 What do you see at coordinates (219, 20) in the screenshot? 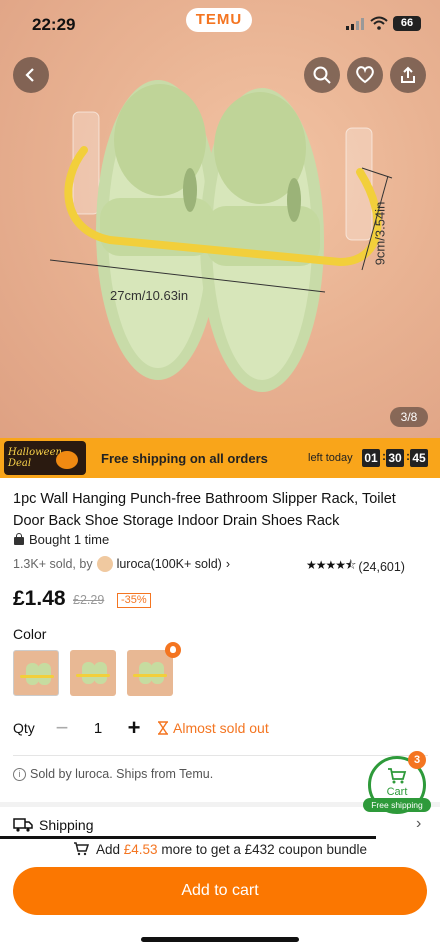
I see `temu-logo: TEMU` at bounding box center [219, 20].